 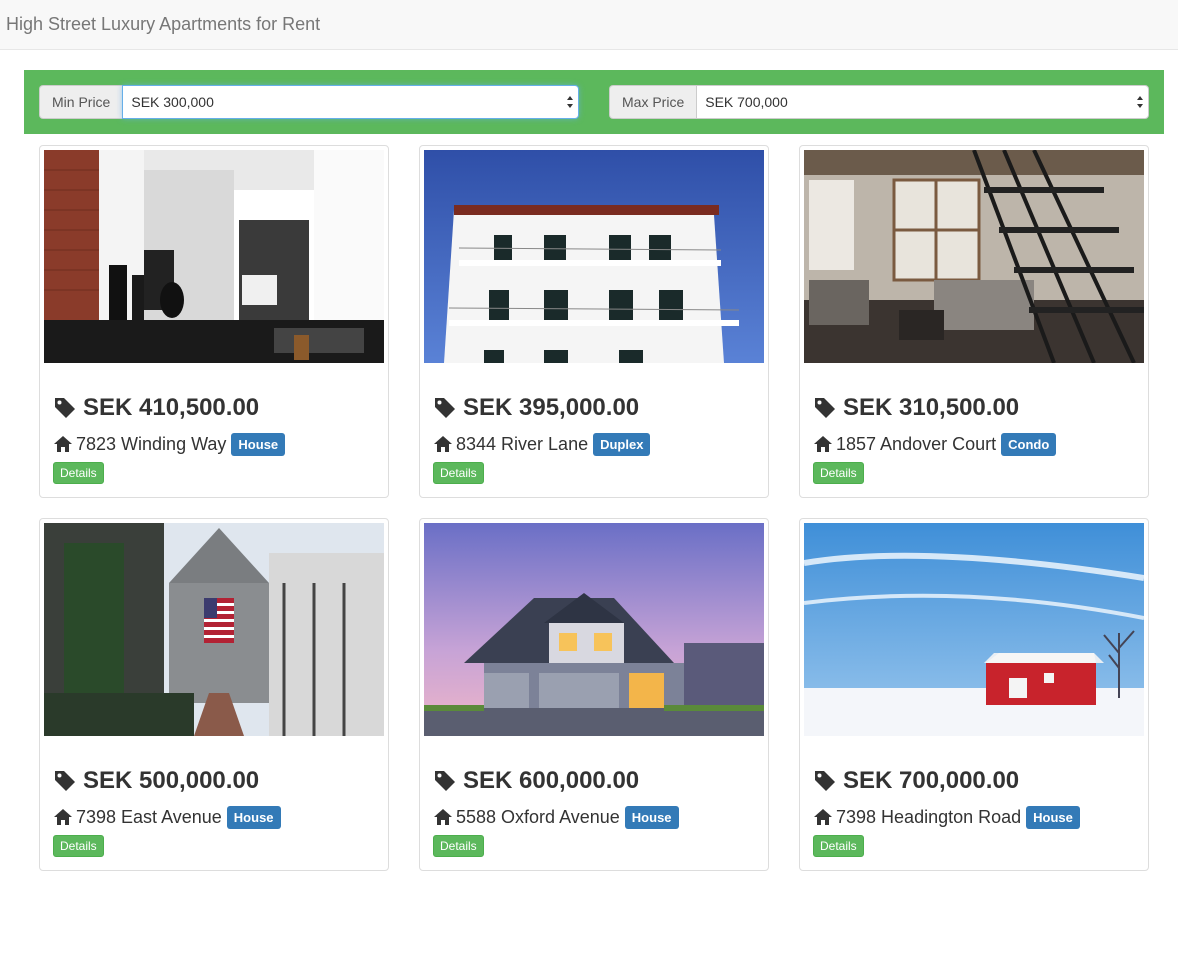 What do you see at coordinates (149, 816) in the screenshot?
I see `listing-address: 7398 East Avenue` at bounding box center [149, 816].